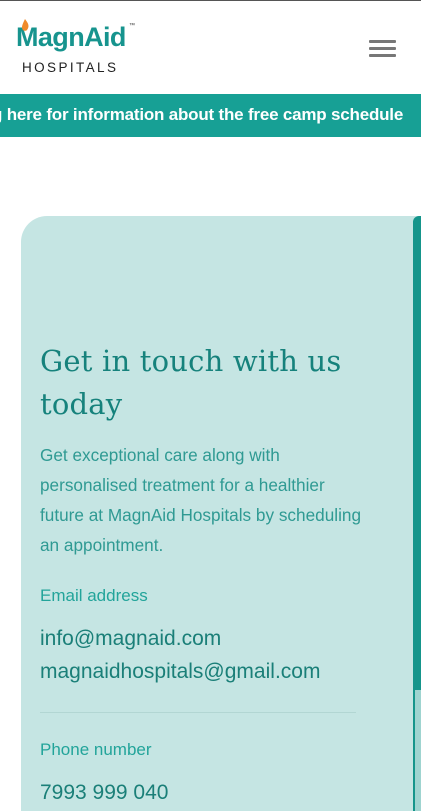 The height and width of the screenshot is (811, 421). I want to click on email-link-text: info@magnaid.com, so click(130, 638).